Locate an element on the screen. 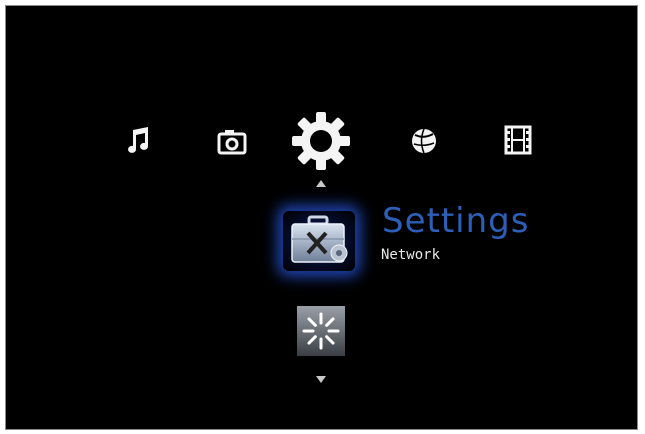  submenu-selected-label: Network is located at coordinates (411, 255).